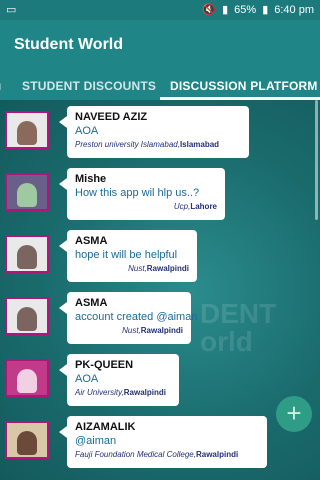  What do you see at coordinates (265, 10) in the screenshot?
I see `battery-icon: ▮` at bounding box center [265, 10].